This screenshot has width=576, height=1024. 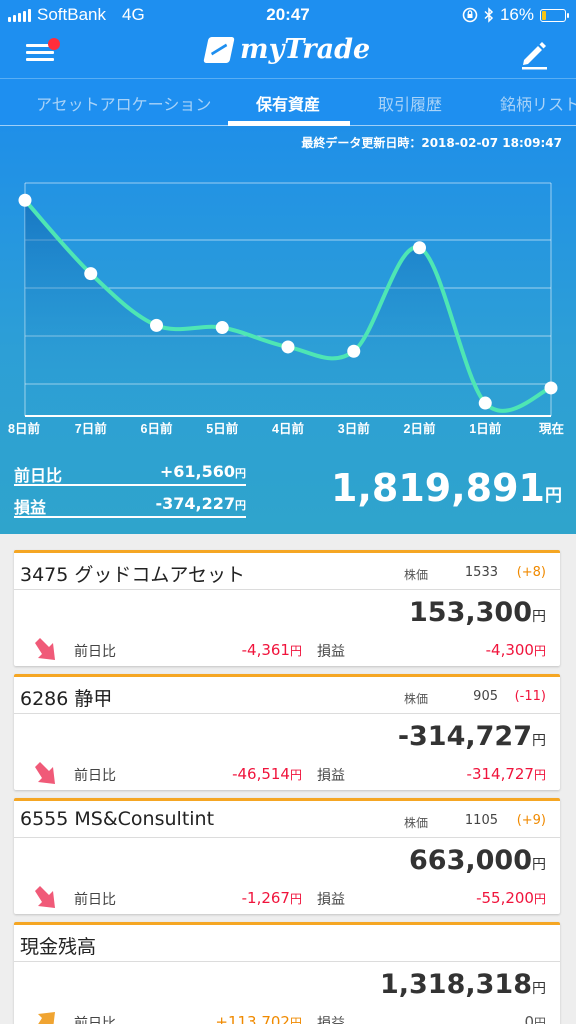 I want to click on stock-price: 905, so click(x=485, y=696).